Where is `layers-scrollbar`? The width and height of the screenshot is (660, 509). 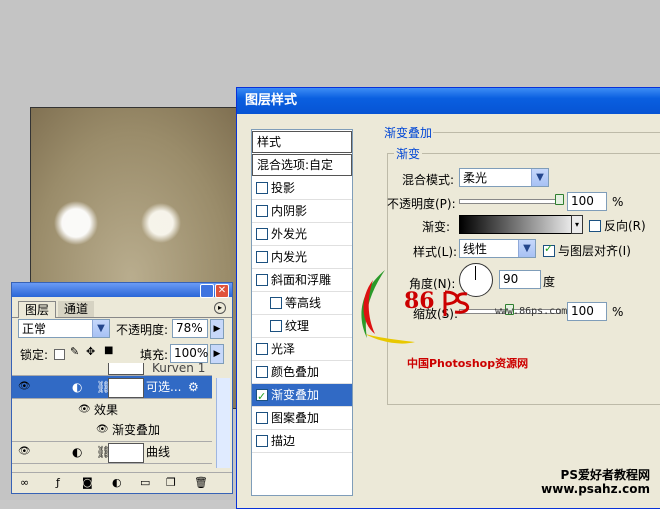
layers-scrollbar is located at coordinates (223, 423).